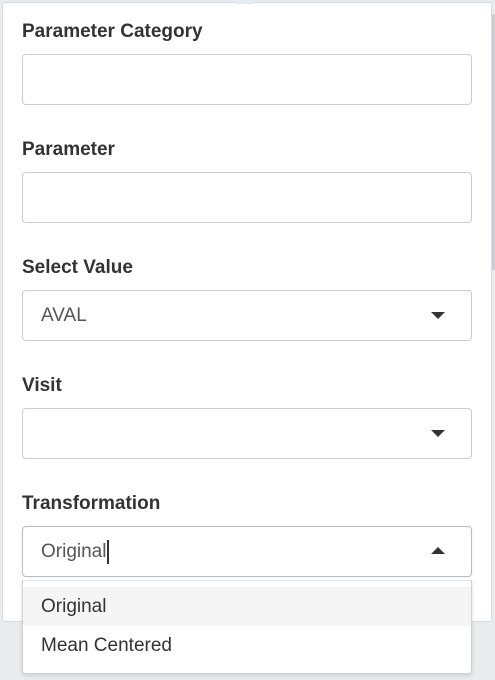 Image resolution: width=495 pixels, height=680 pixels. What do you see at coordinates (77, 267) in the screenshot?
I see `select-value-label: Select Value` at bounding box center [77, 267].